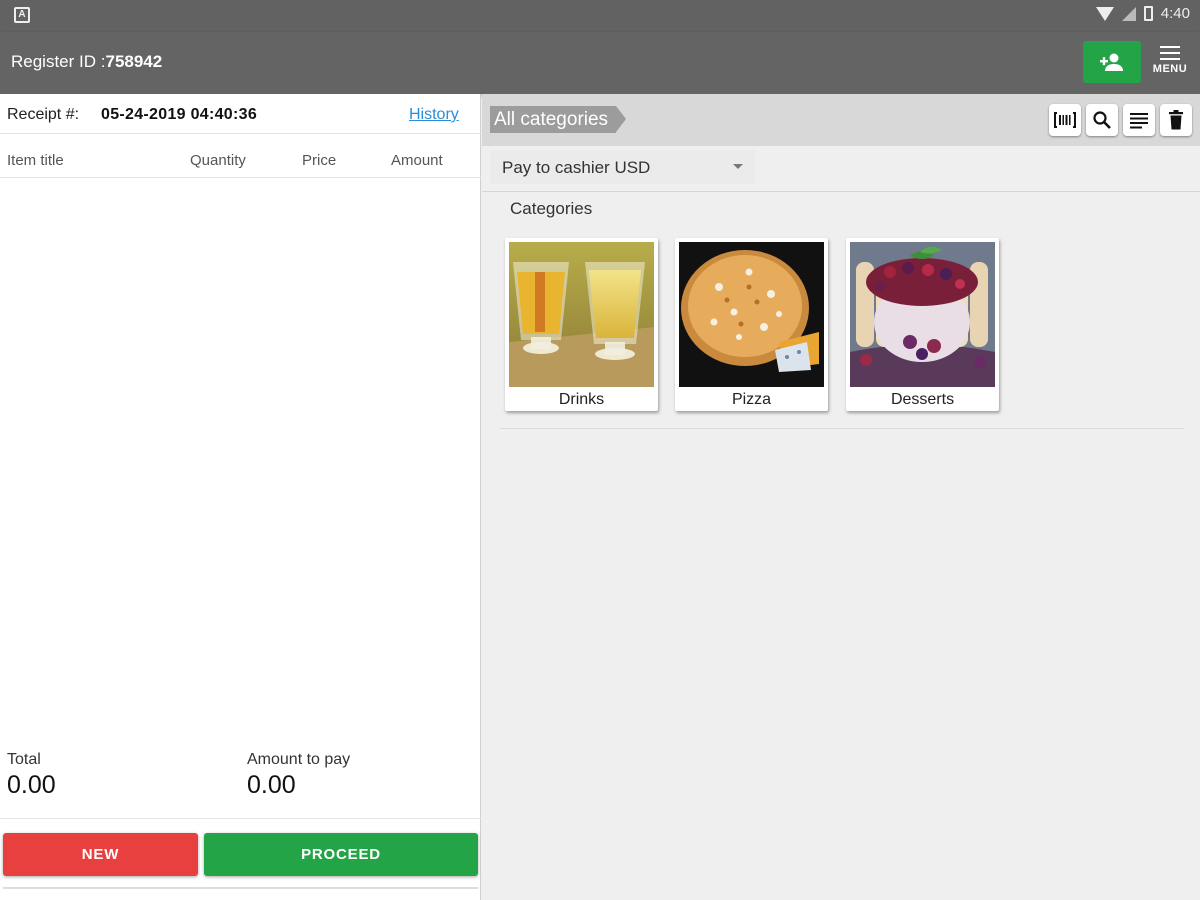 This screenshot has height=900, width=1200. What do you see at coordinates (417, 160) in the screenshot?
I see `column-amount: Amount` at bounding box center [417, 160].